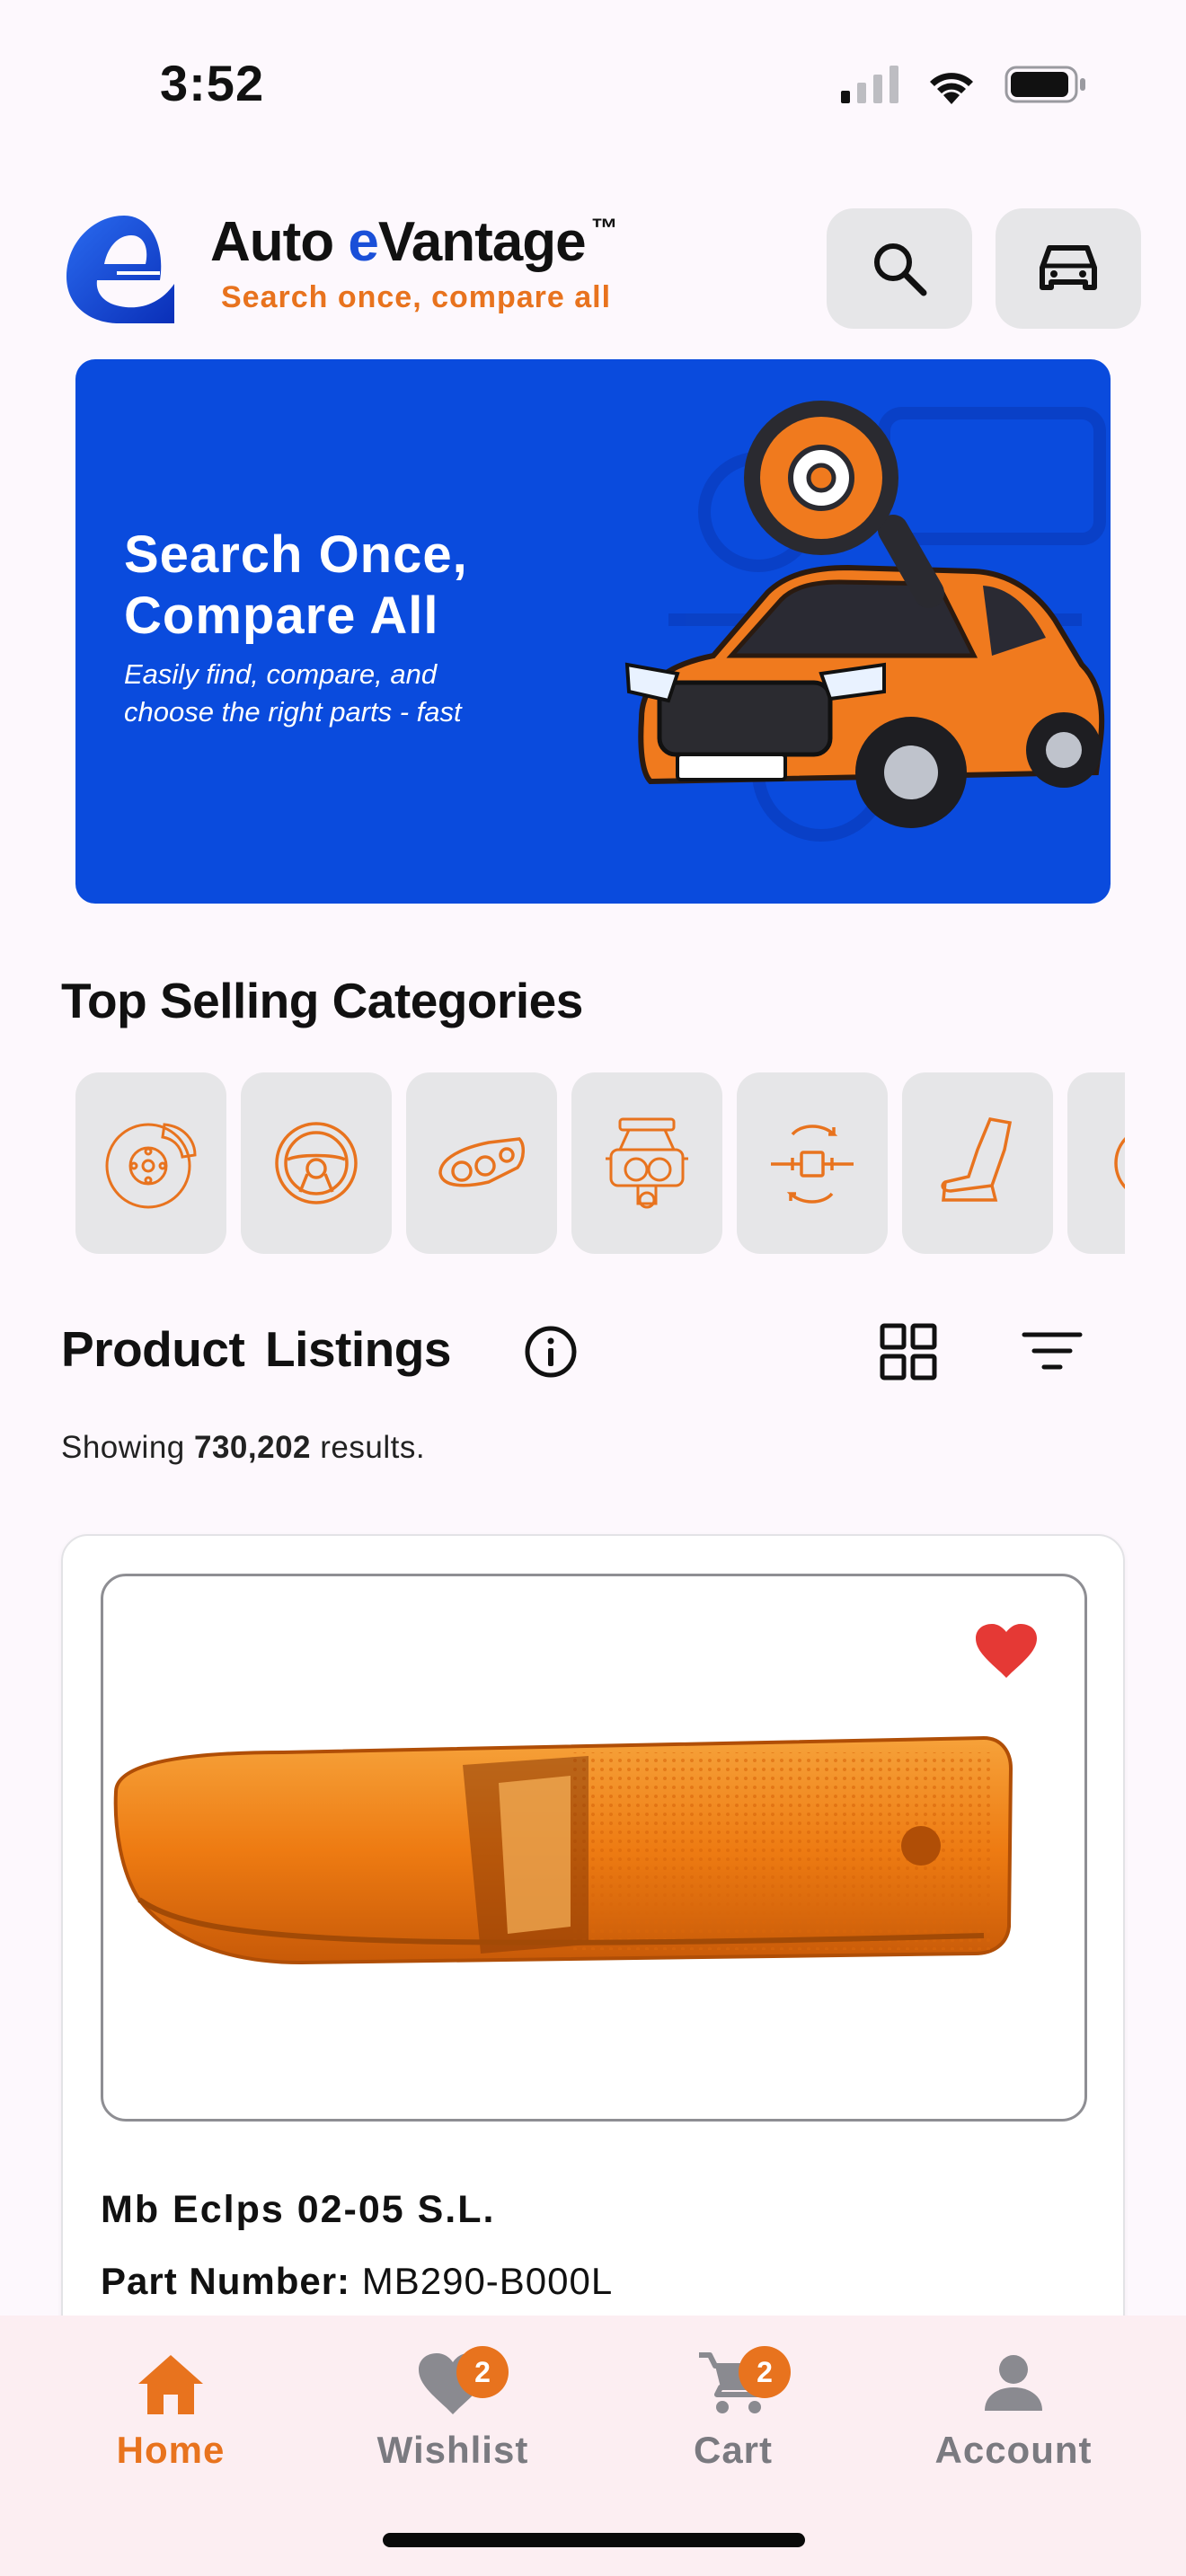 The height and width of the screenshot is (2576, 1186). Describe the element at coordinates (256, 1349) in the screenshot. I see `listings-title: Product Listings` at that location.